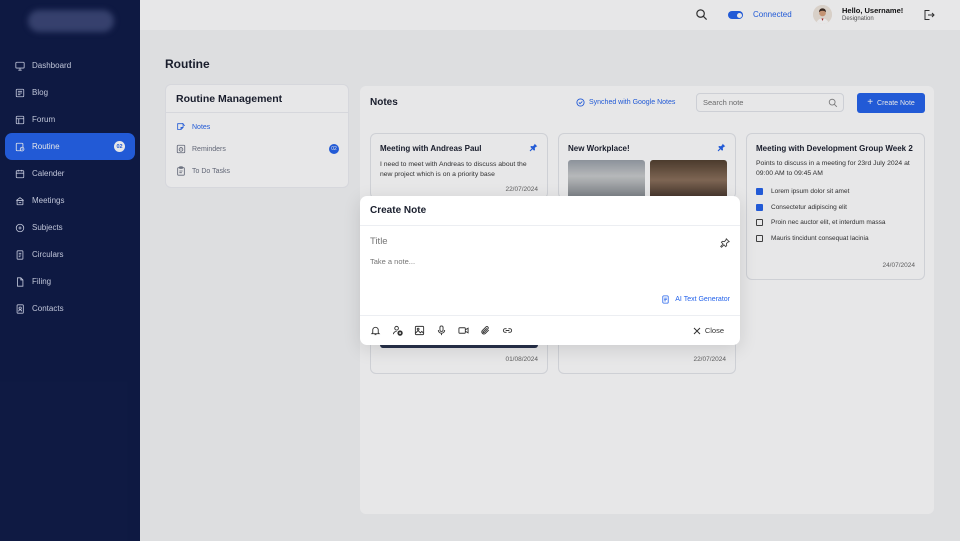 The width and height of the screenshot is (960, 541). Describe the element at coordinates (714, 330) in the screenshot. I see `close-label: Close` at that location.